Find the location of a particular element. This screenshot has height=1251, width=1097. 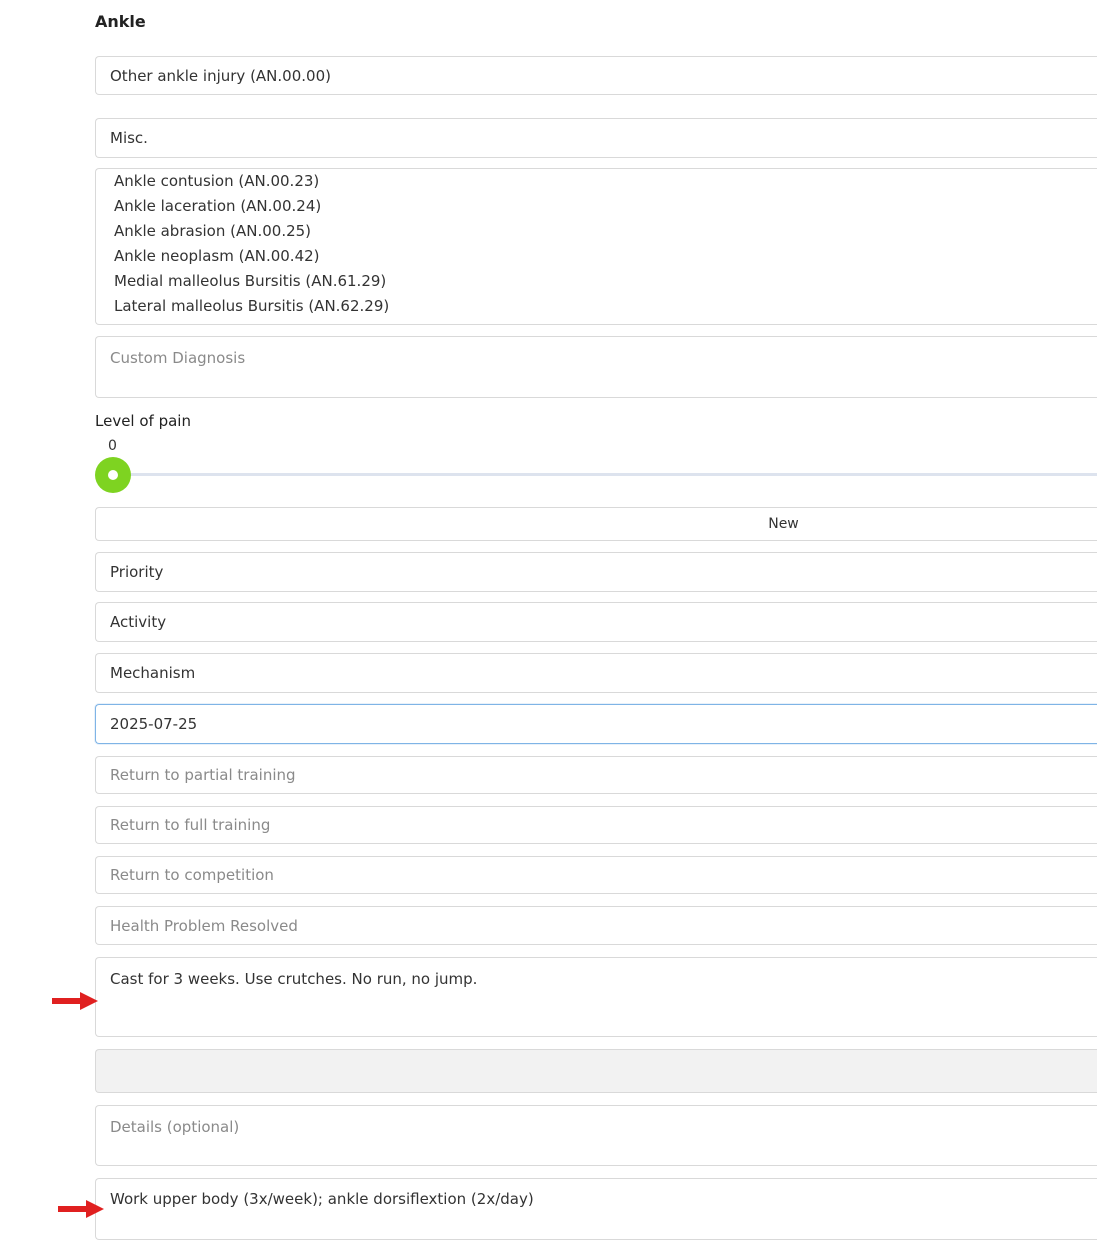

mechanism-select: Mechanism is located at coordinates (596, 673).